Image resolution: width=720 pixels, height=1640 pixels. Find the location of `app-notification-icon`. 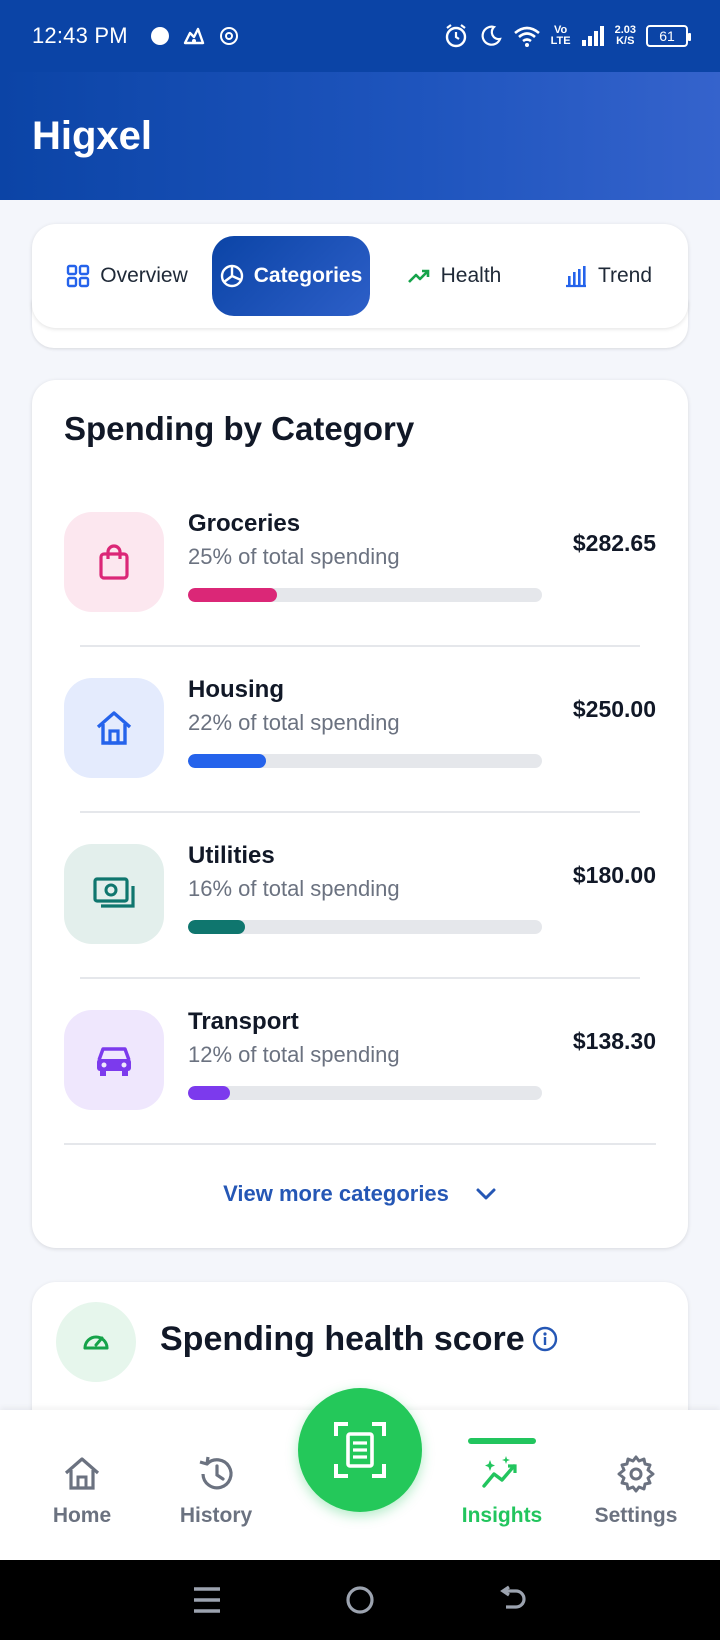

app-notification-icon is located at coordinates (193, 36).